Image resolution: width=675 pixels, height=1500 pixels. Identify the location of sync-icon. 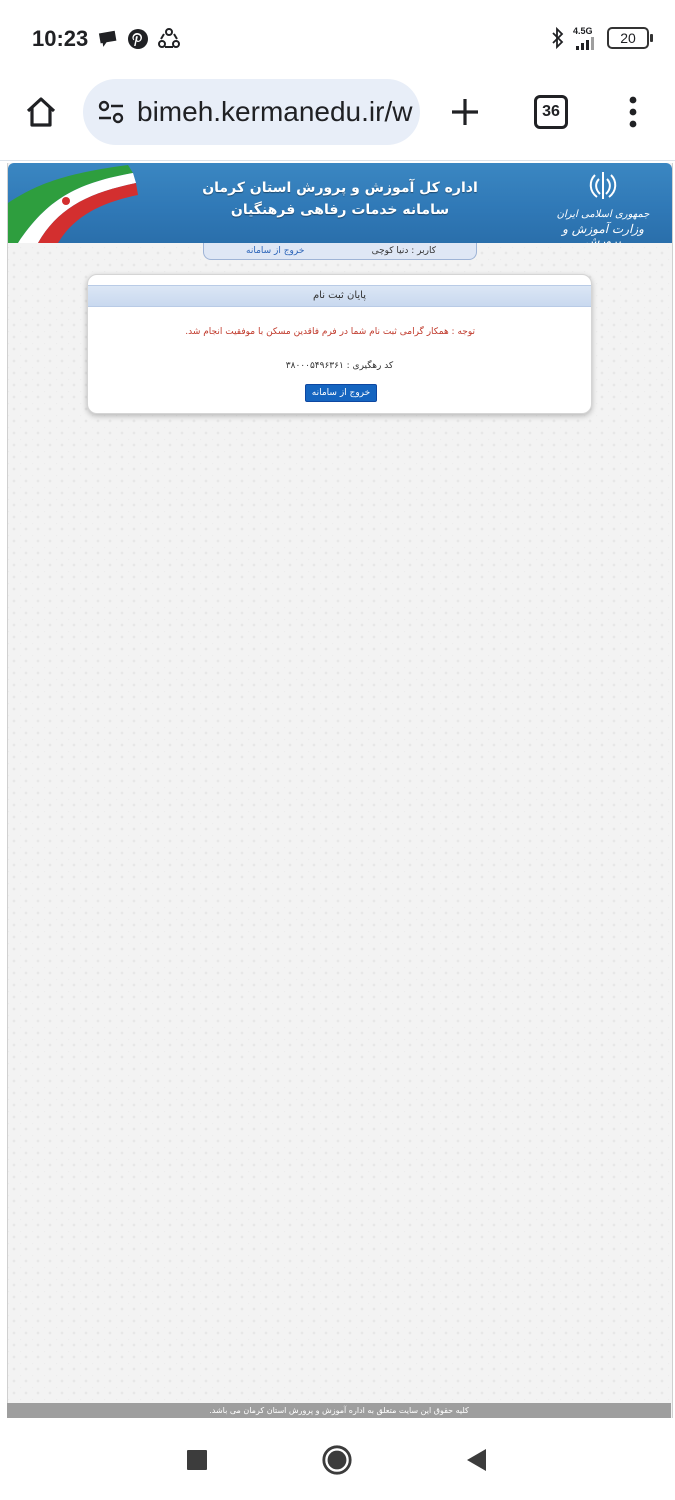
(169, 38).